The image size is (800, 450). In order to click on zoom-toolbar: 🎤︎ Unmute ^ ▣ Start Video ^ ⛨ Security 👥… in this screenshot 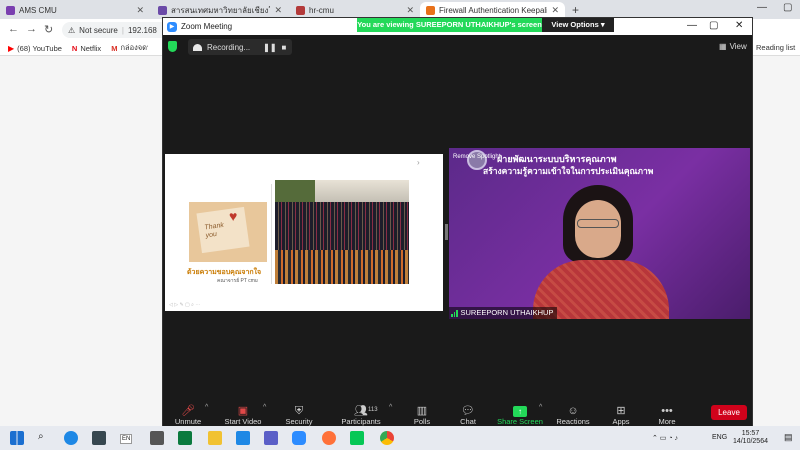, I will do `click(457, 412)`.